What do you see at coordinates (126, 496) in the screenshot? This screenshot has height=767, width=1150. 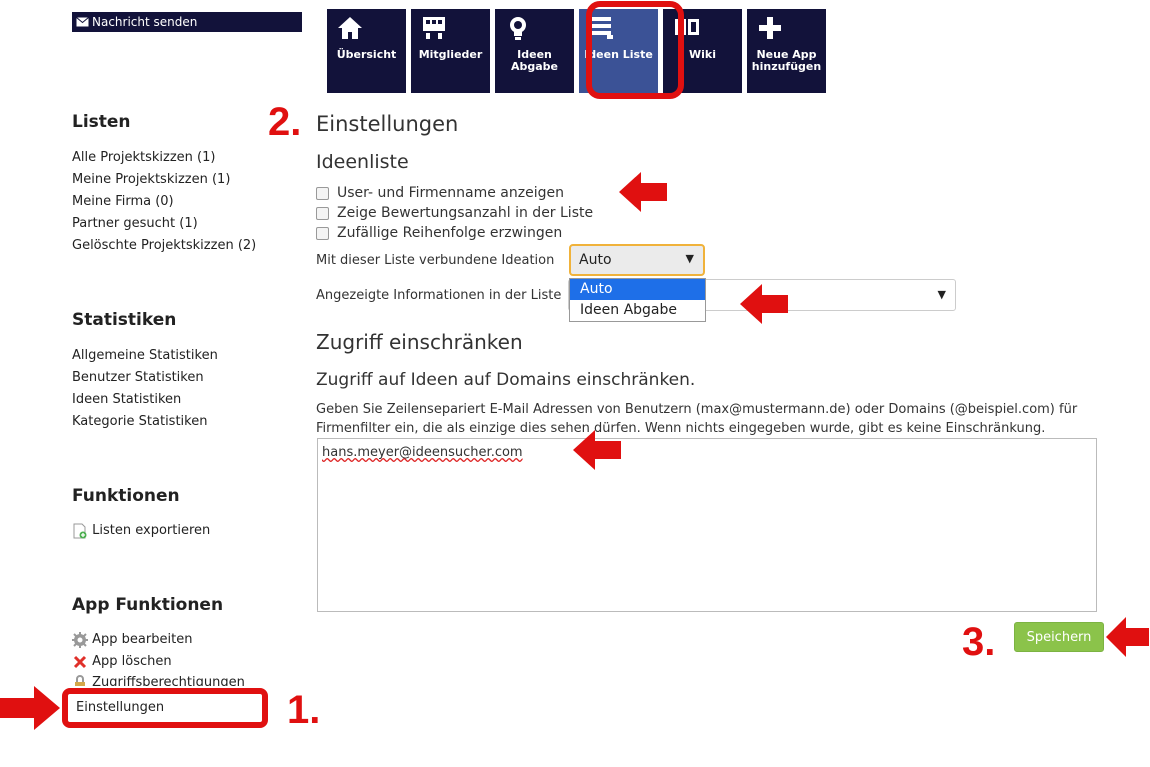 I see `functions-heading: Funktionen` at bounding box center [126, 496].